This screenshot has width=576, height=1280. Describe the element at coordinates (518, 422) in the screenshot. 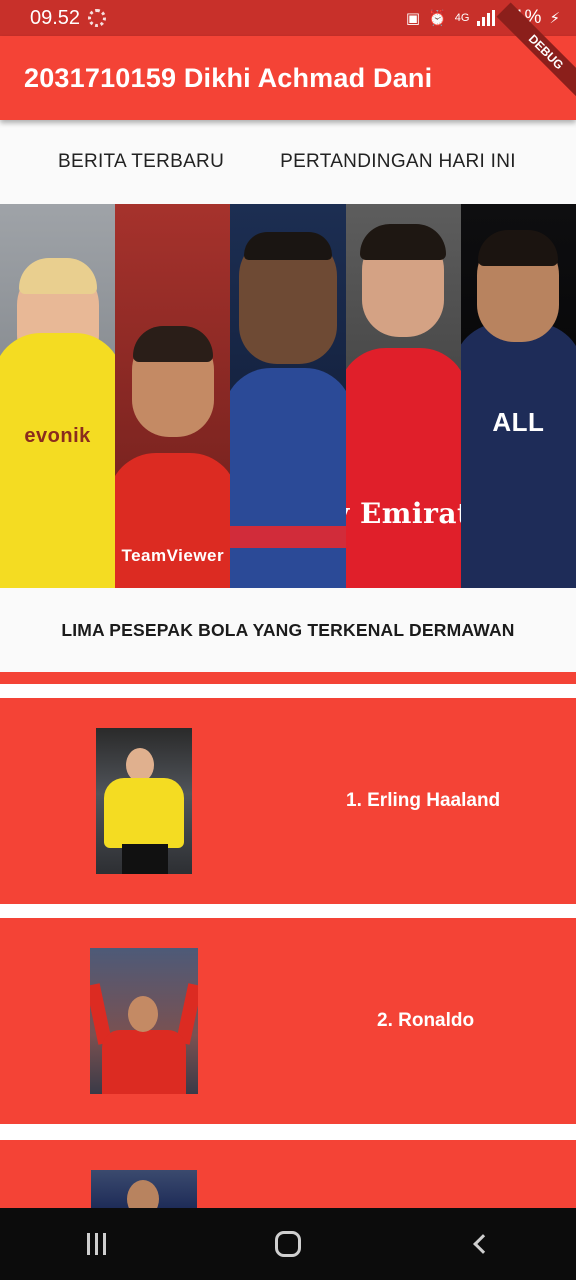

I see `banner-sponsor: ALL` at that location.